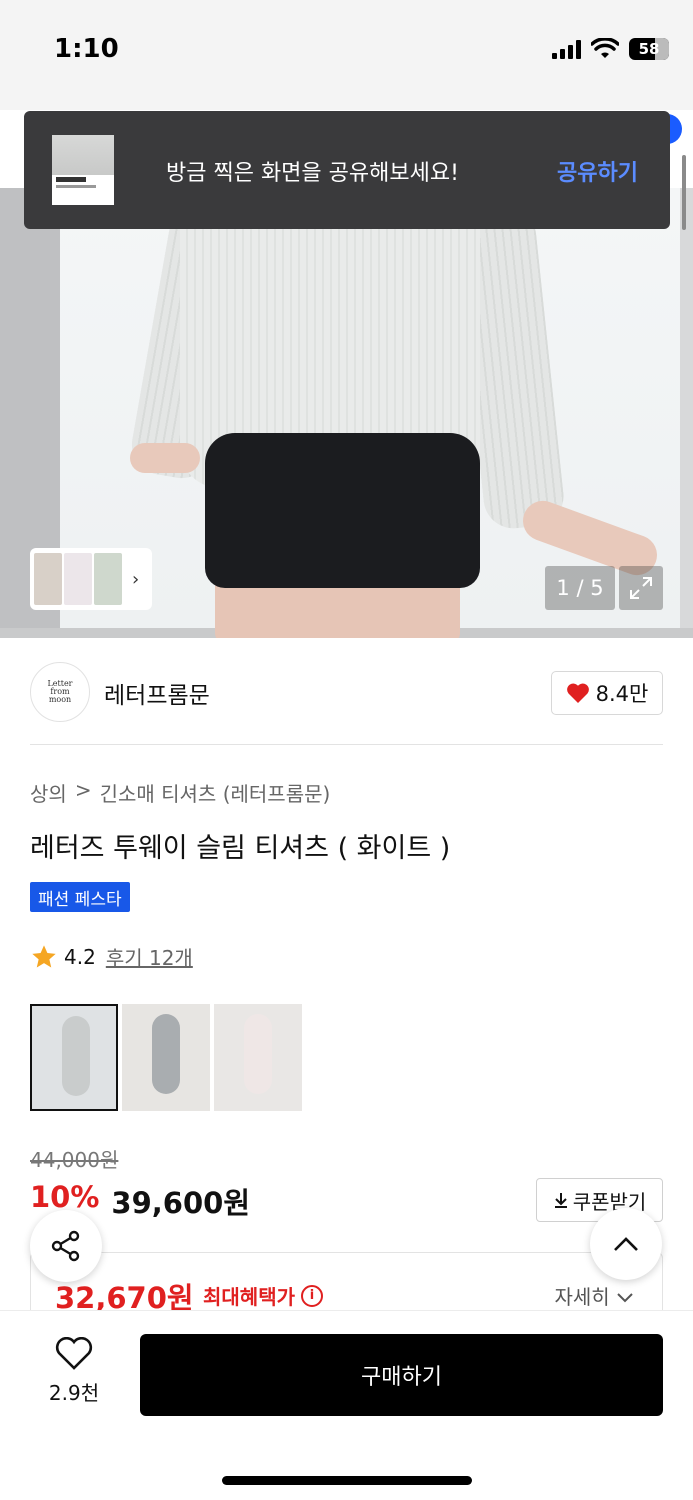 Image resolution: width=693 pixels, height=1500 pixels. I want to click on screenshot-thumbnail, so click(83, 170).